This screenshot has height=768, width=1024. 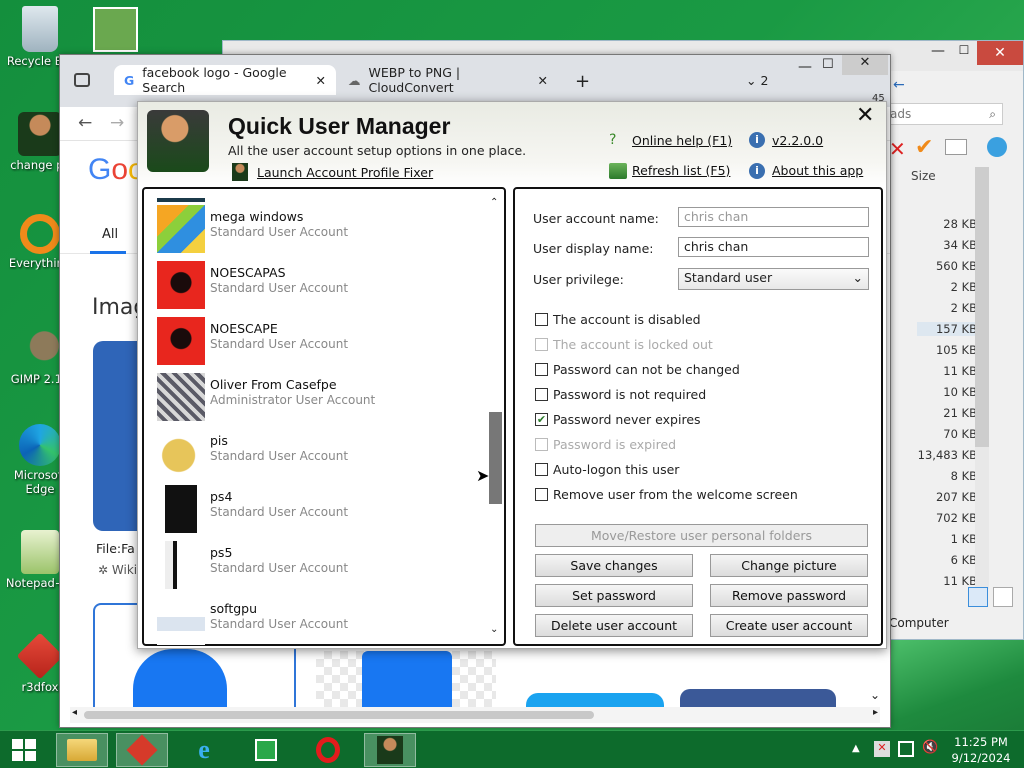 I want to click on tab-all: All, so click(x=110, y=234).